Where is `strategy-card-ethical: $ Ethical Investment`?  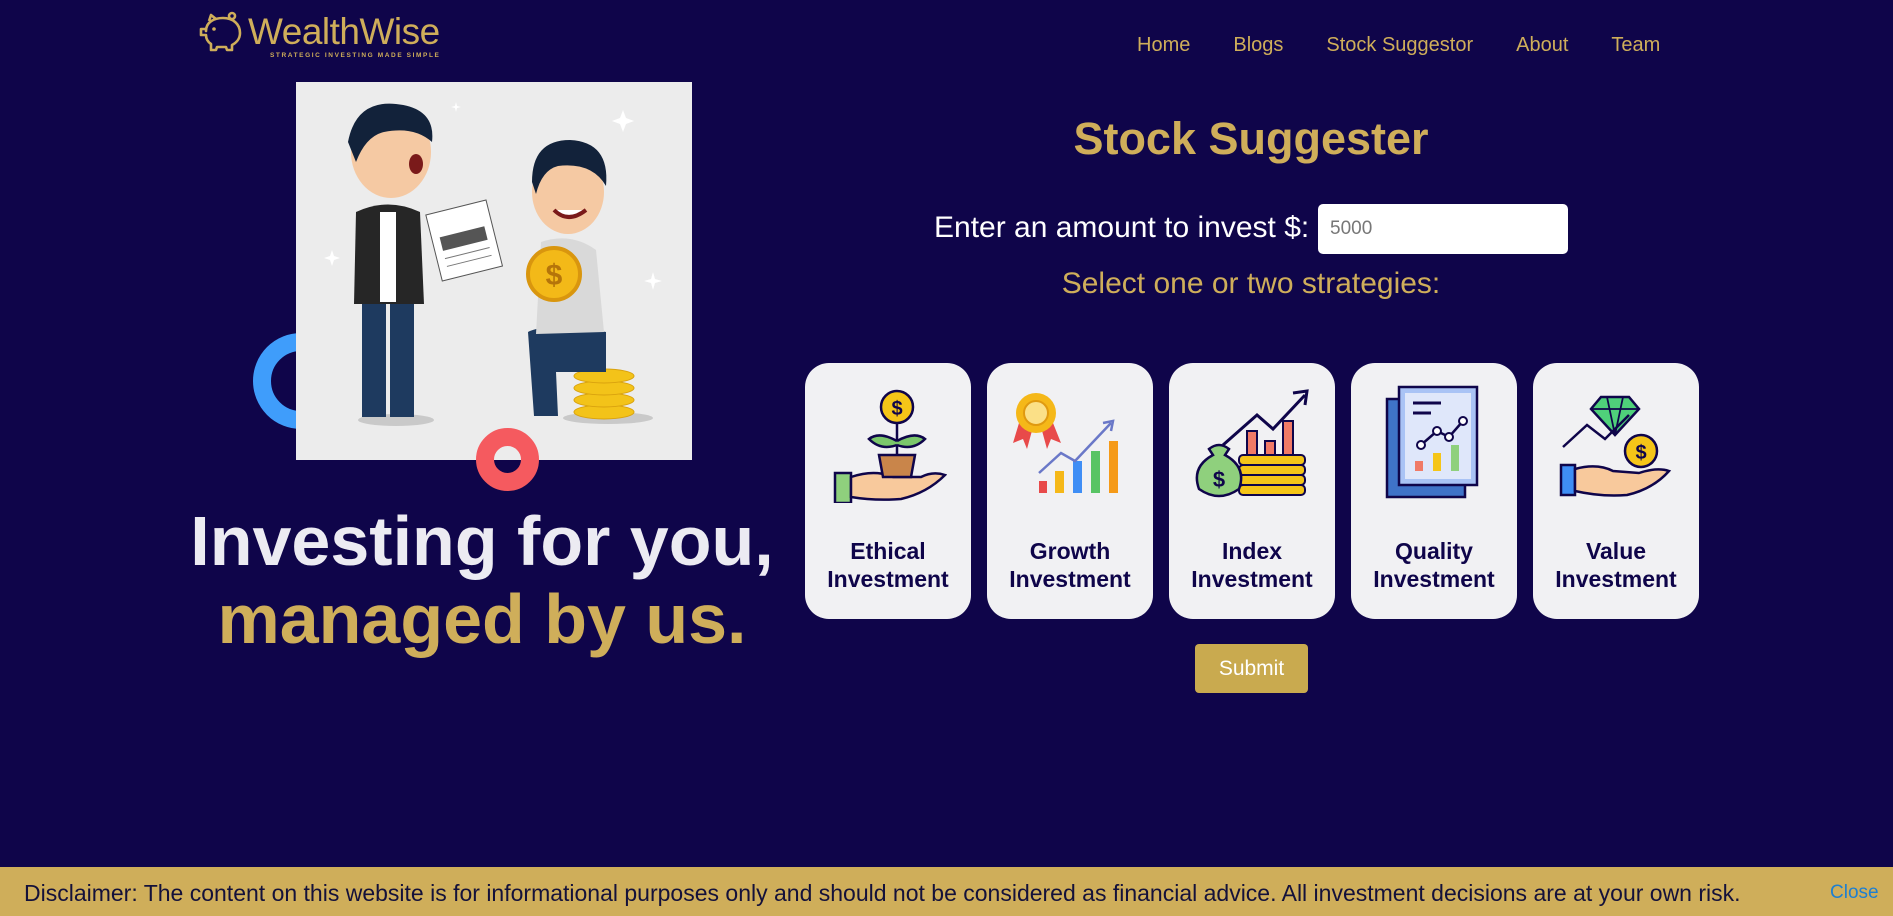 strategy-card-ethical: $ Ethical Investment is located at coordinates (888, 491).